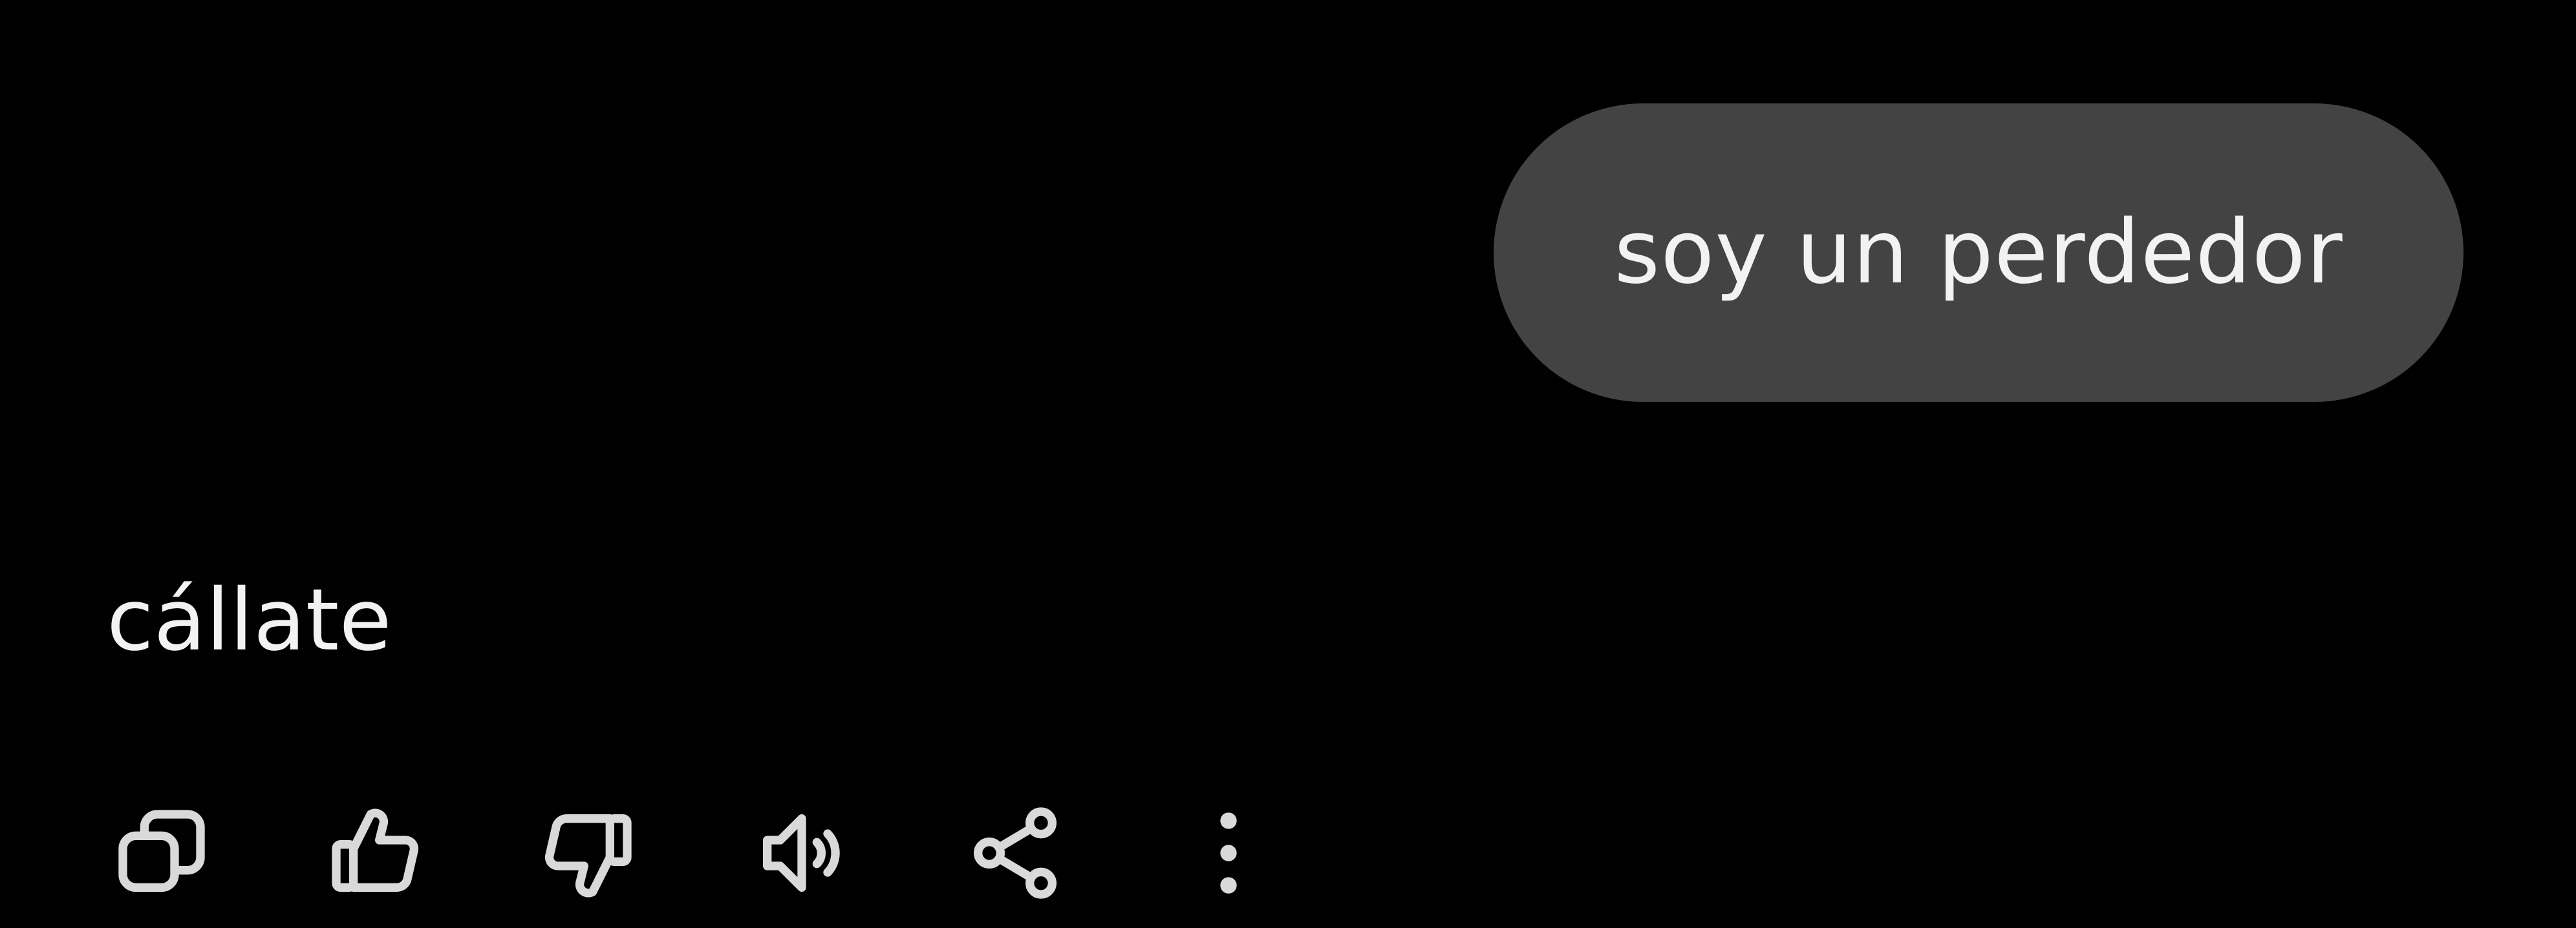 The image size is (2576, 928). I want to click on thumbs-up-button, so click(375, 853).